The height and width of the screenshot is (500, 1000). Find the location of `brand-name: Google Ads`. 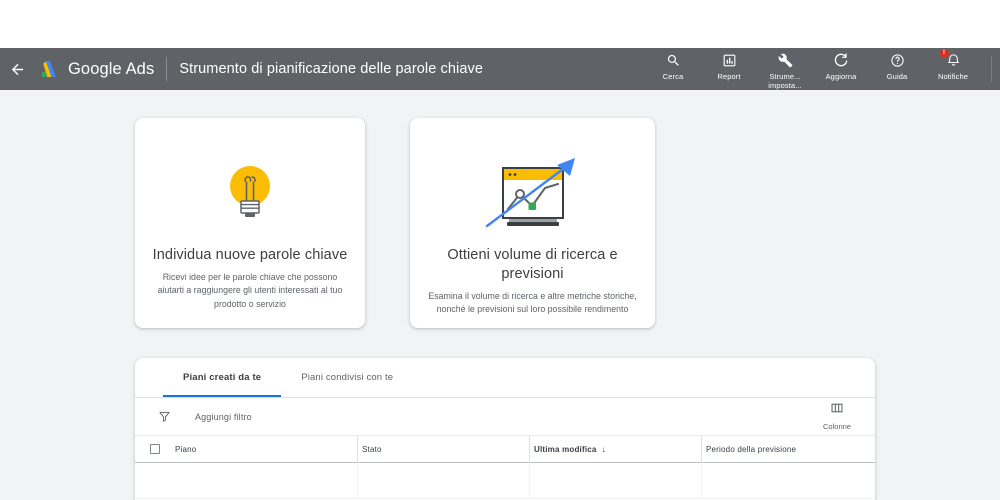

brand-name: Google Ads is located at coordinates (111, 68).